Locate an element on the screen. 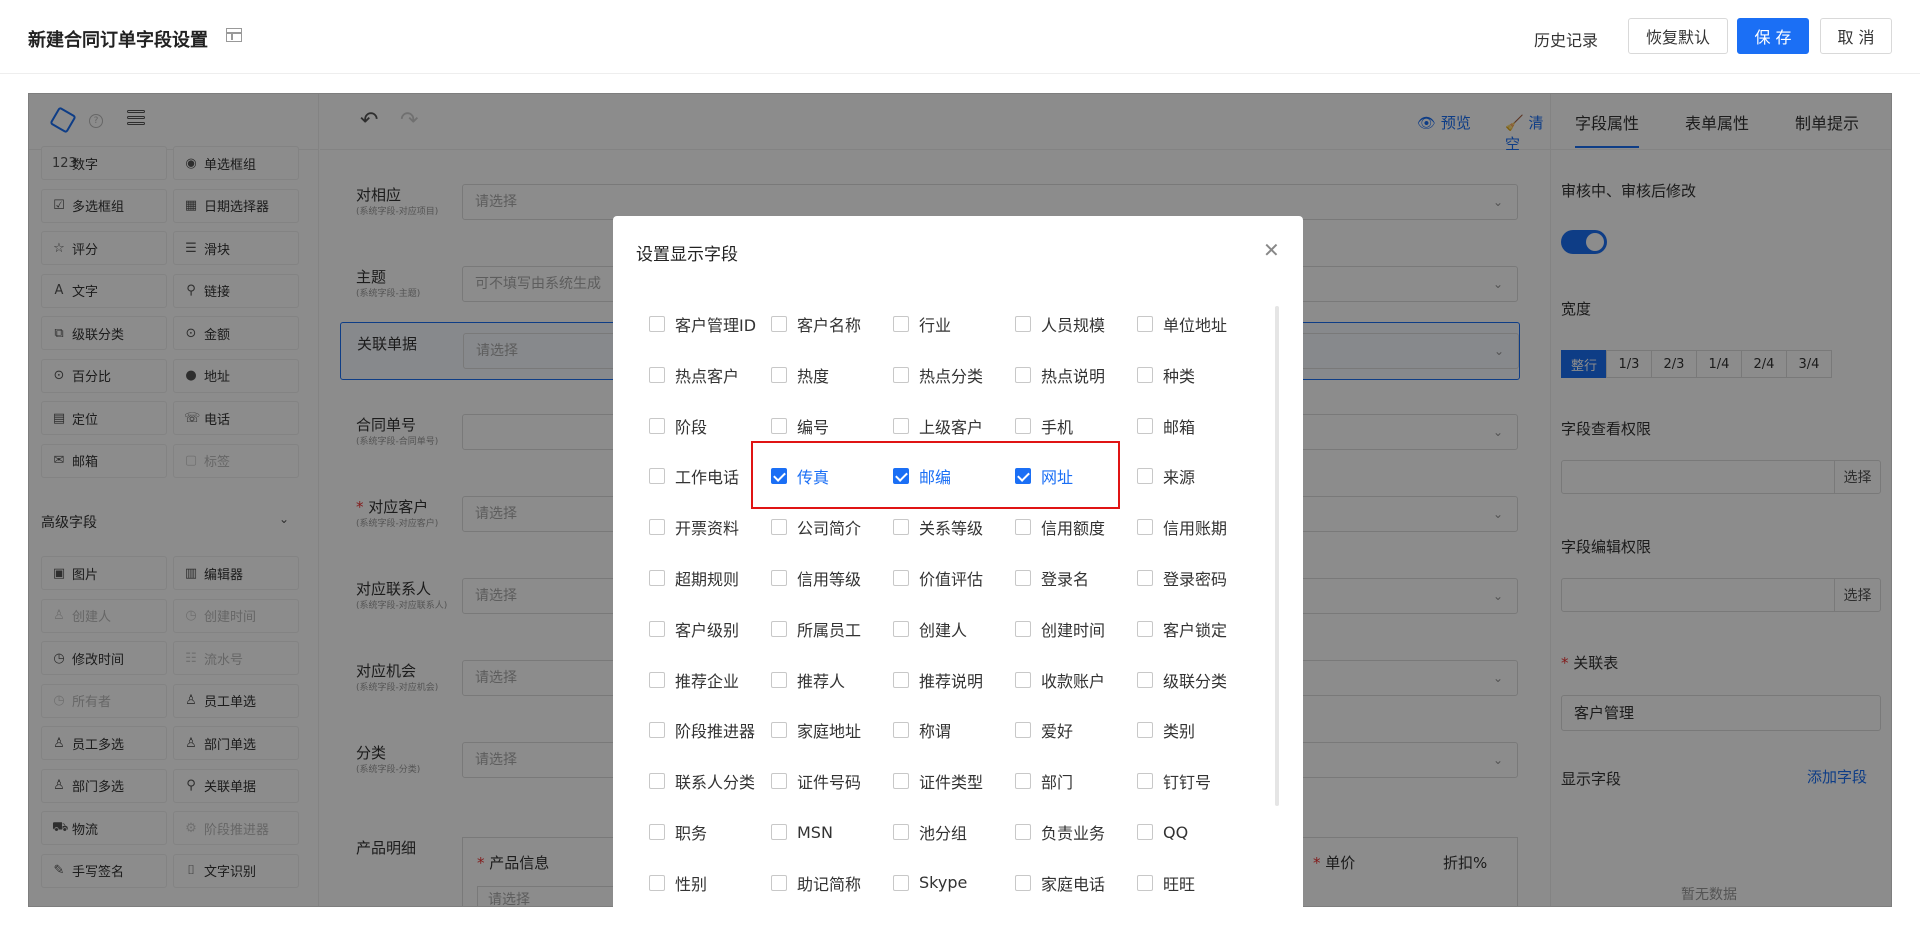 The image size is (1920, 936). cancel-button: 取 消 is located at coordinates (1856, 36).